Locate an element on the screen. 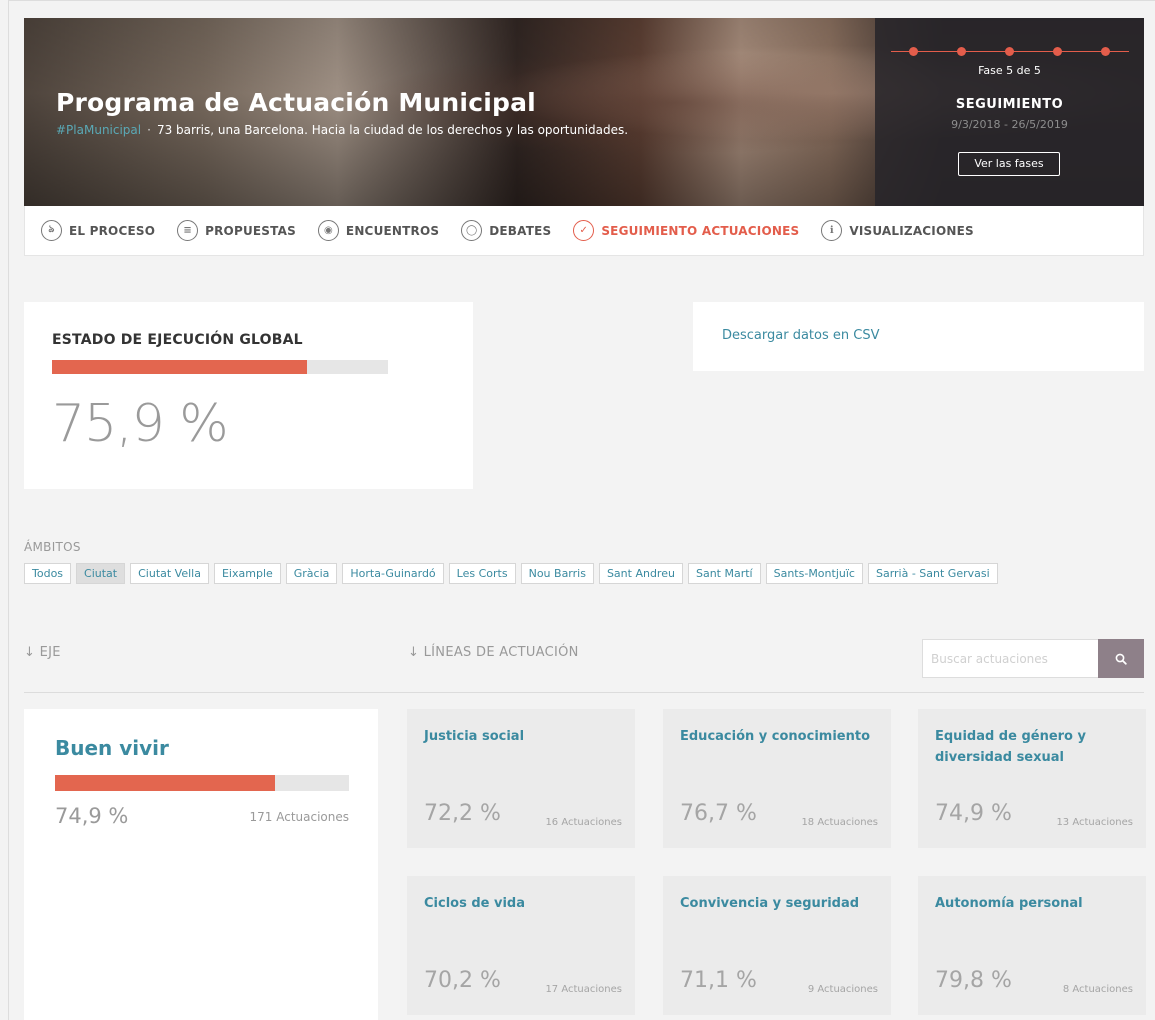 The width and height of the screenshot is (1155, 1020). line-count: 16 Actuaciones is located at coordinates (583, 822).